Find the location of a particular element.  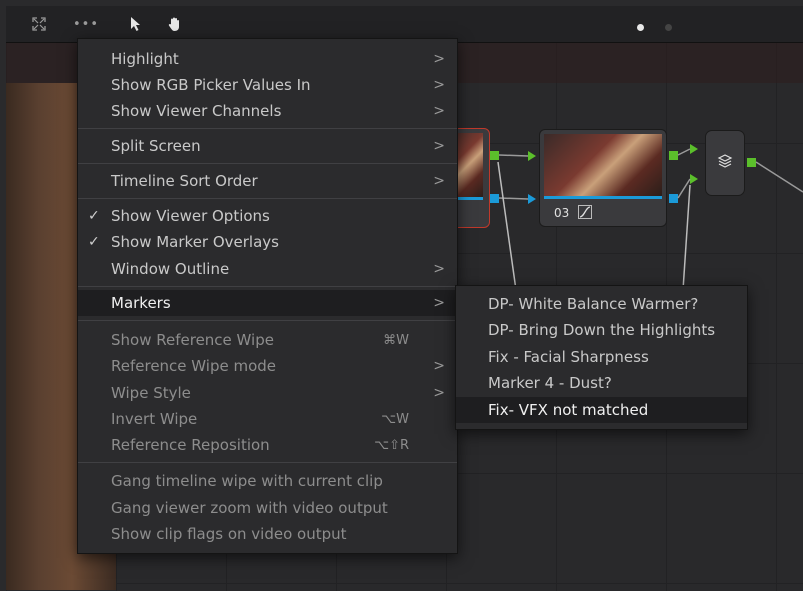

marker-item: Fix - Facial Sharpness is located at coordinates (601, 357).